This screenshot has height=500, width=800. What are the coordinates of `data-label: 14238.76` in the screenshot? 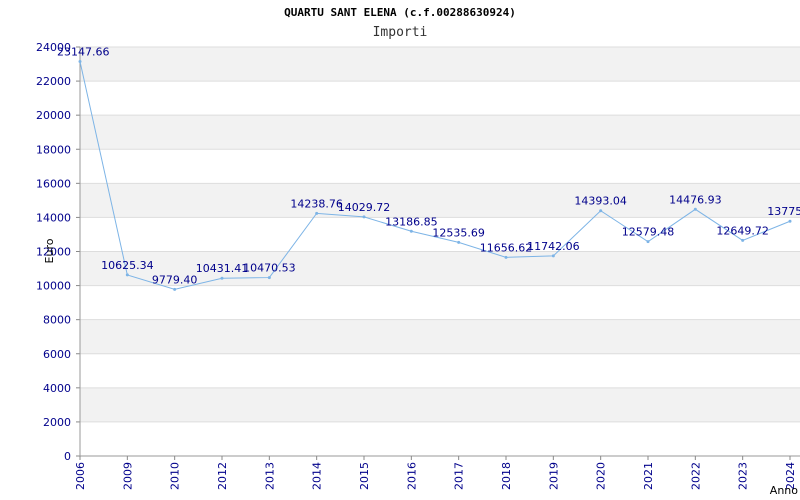 It's located at (316, 203).